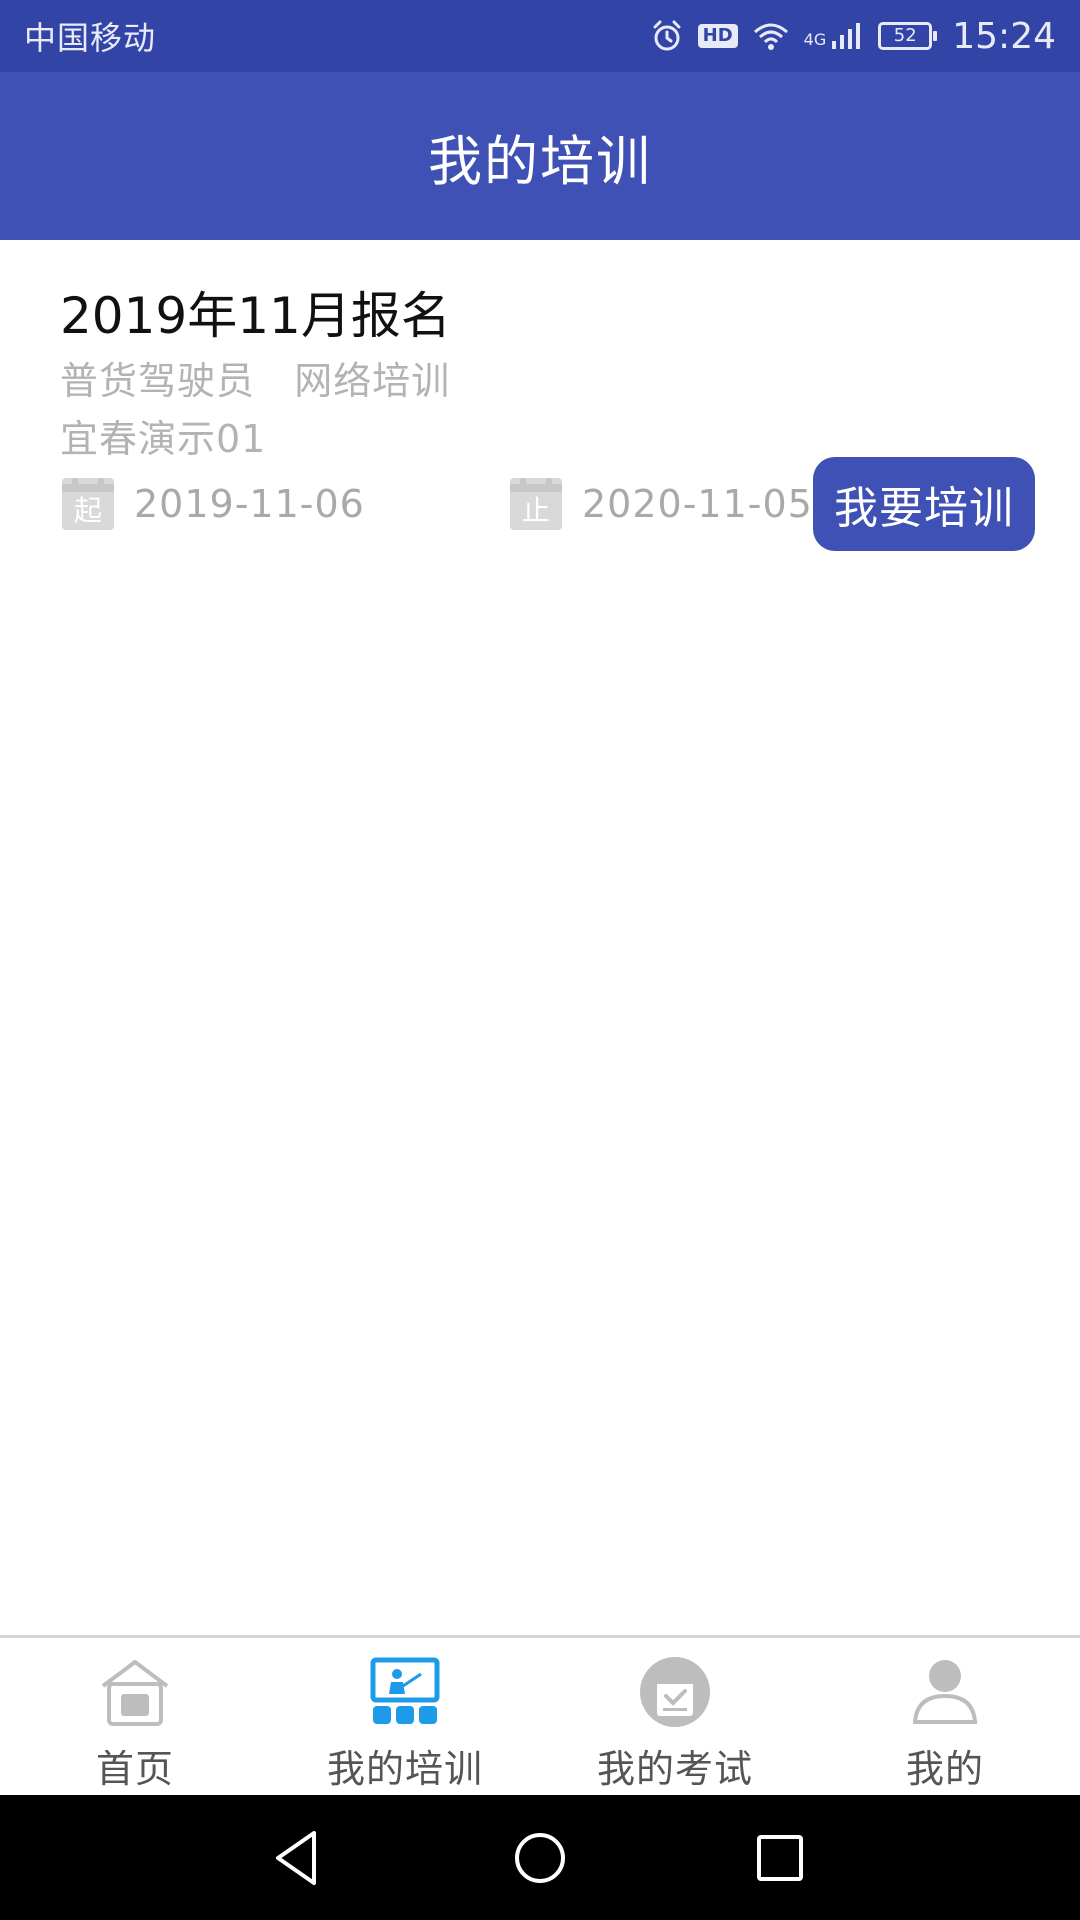 This screenshot has height=1920, width=1080. What do you see at coordinates (924, 504) in the screenshot?
I see `start-training-button: 我要培训` at bounding box center [924, 504].